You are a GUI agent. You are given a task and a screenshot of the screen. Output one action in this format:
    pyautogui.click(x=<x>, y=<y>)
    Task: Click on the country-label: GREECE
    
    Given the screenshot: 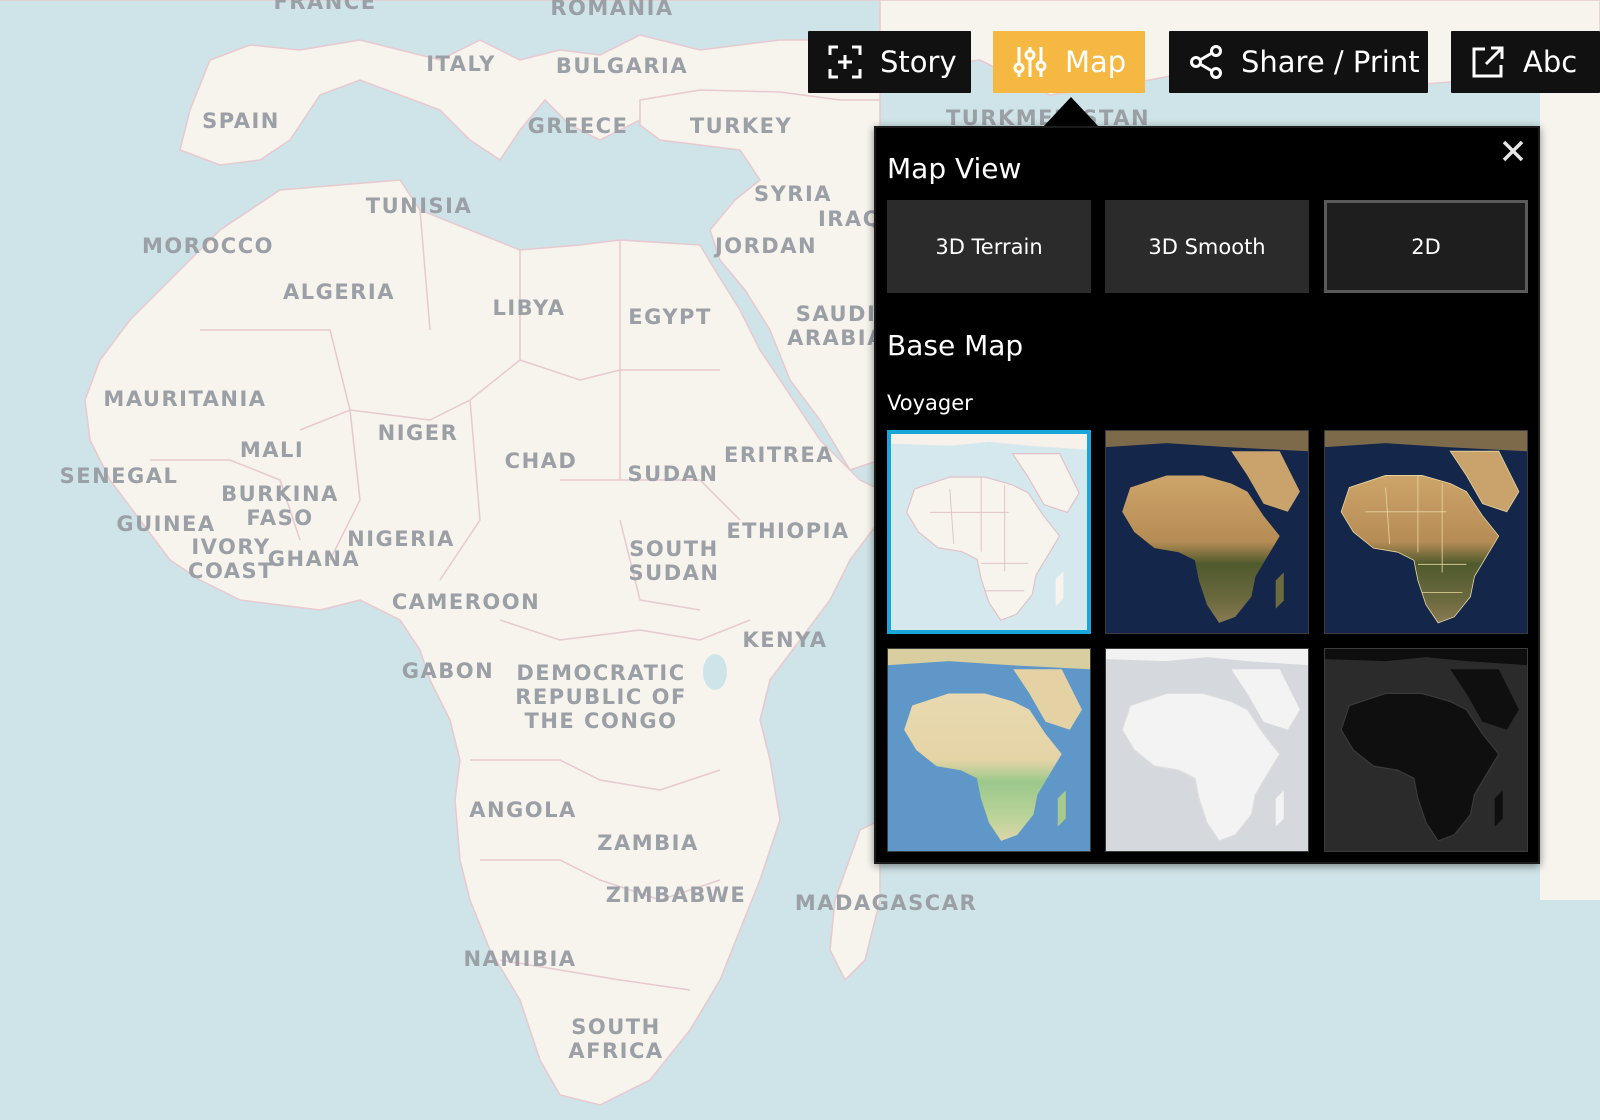 What is the action you would take?
    pyautogui.click(x=578, y=126)
    